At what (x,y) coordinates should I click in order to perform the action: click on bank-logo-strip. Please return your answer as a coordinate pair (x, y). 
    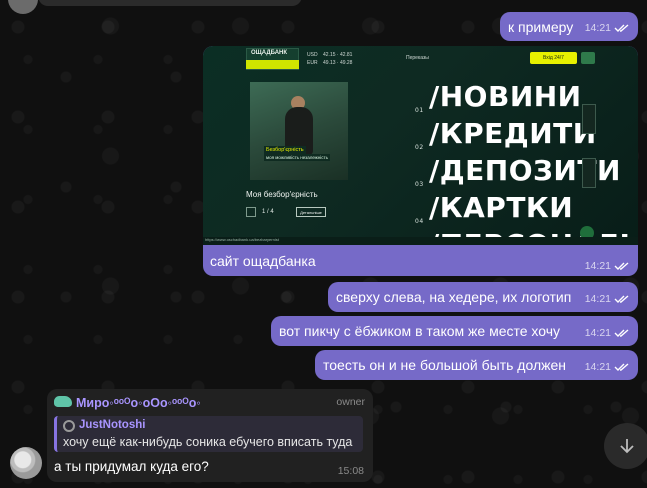
    Looking at the image, I should click on (272, 64).